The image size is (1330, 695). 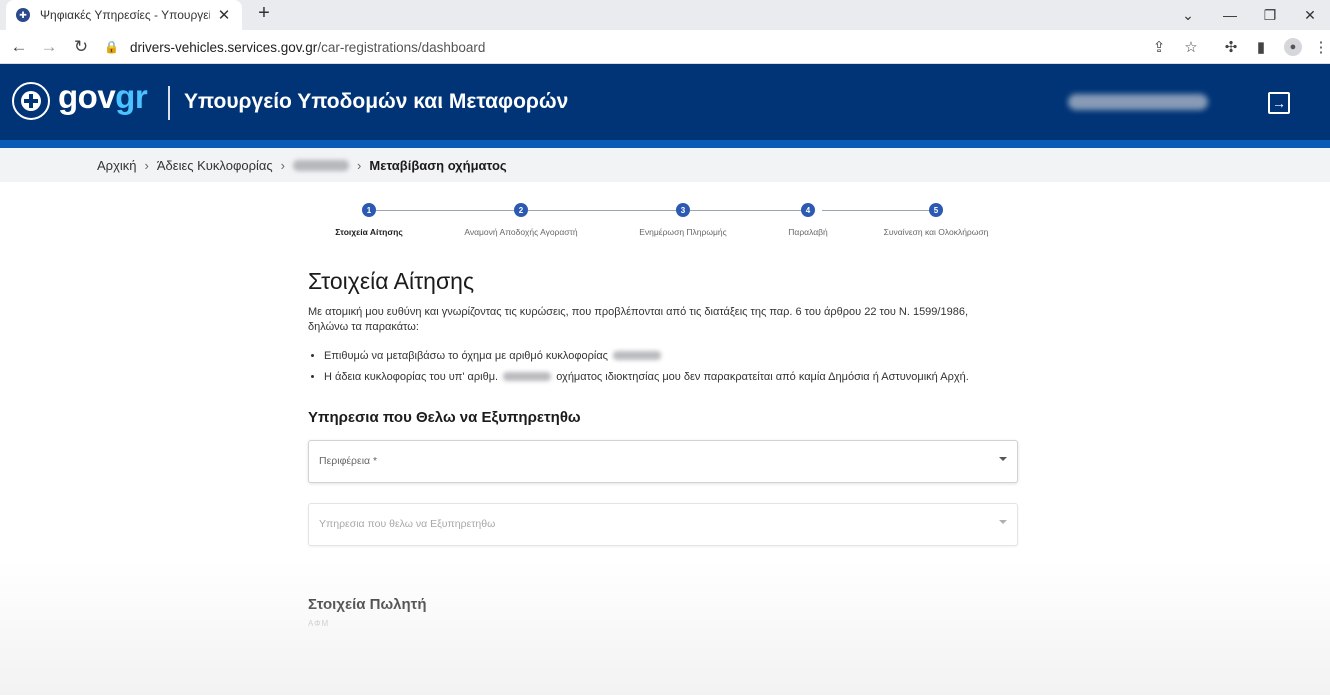 I want to click on afm-field, so click(x=663, y=653).